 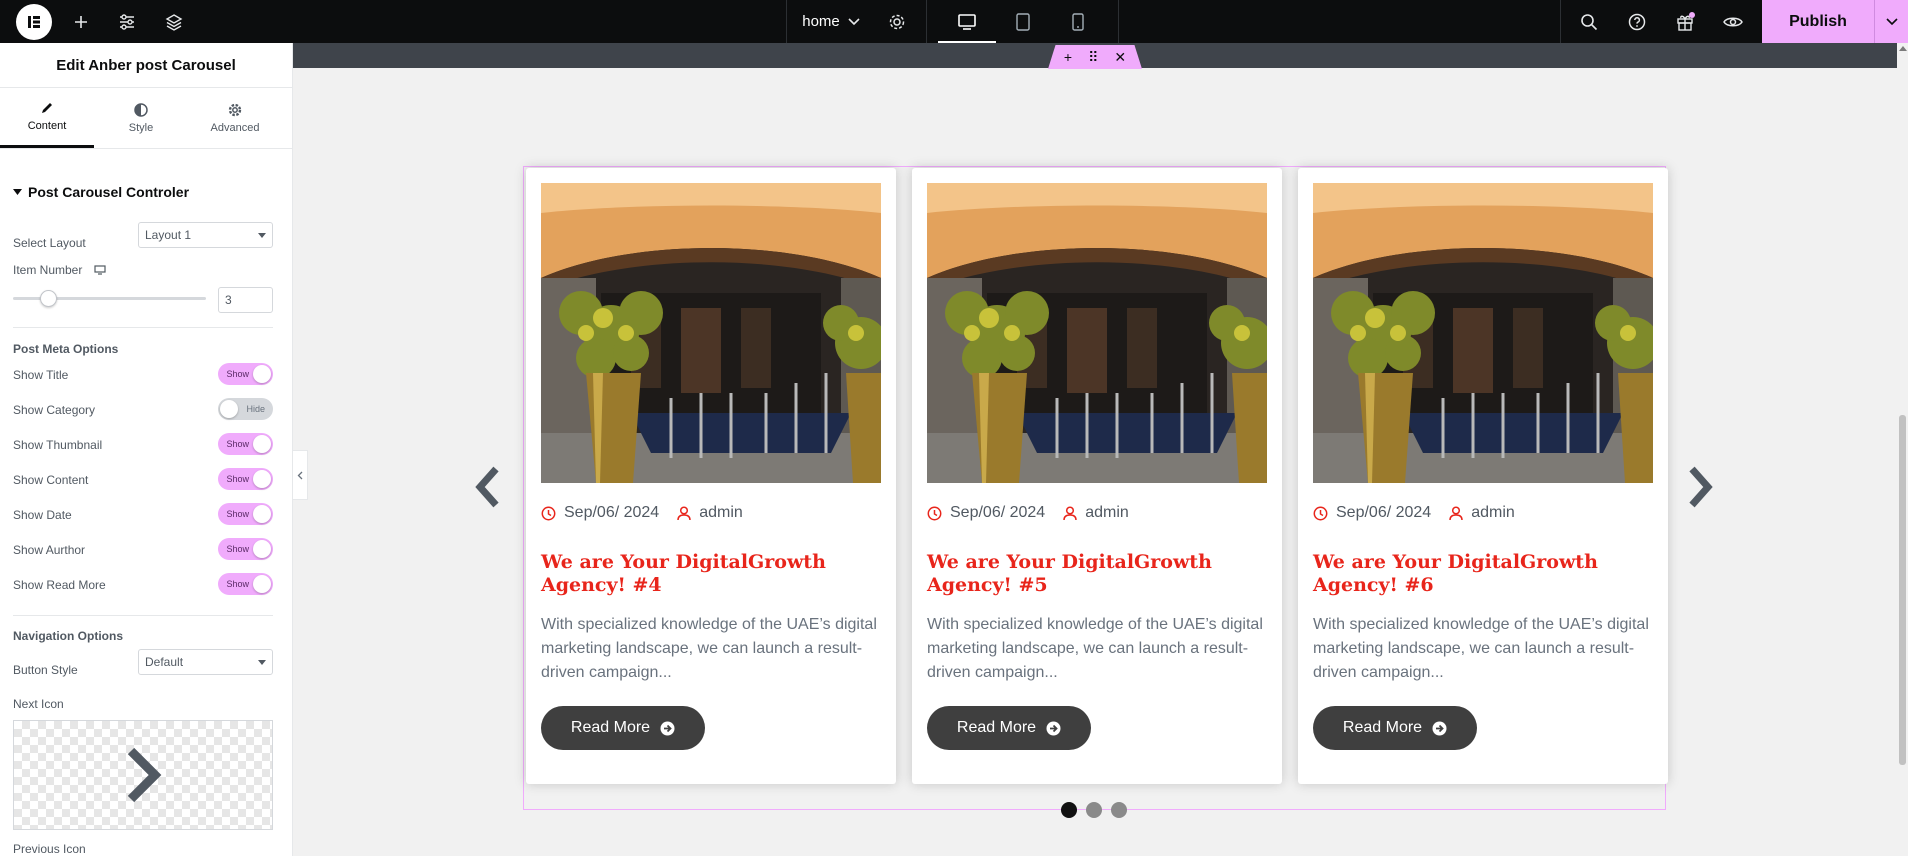 I want to click on whats-new-gift-icon, so click(x=1685, y=21).